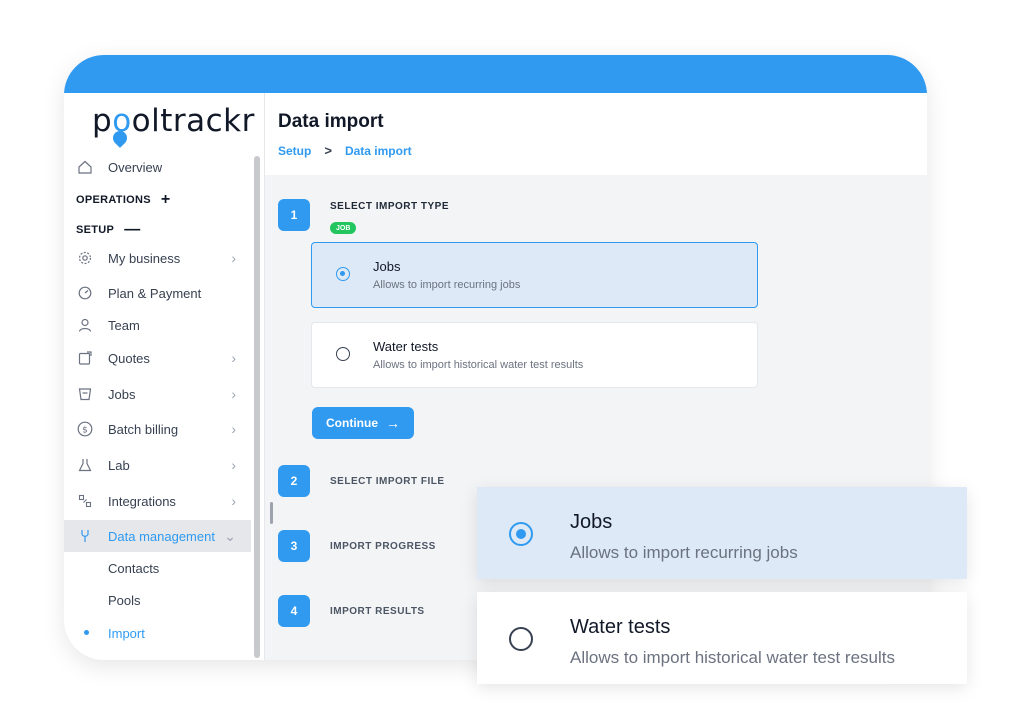  I want to click on section-label: SETUP, so click(95, 230).